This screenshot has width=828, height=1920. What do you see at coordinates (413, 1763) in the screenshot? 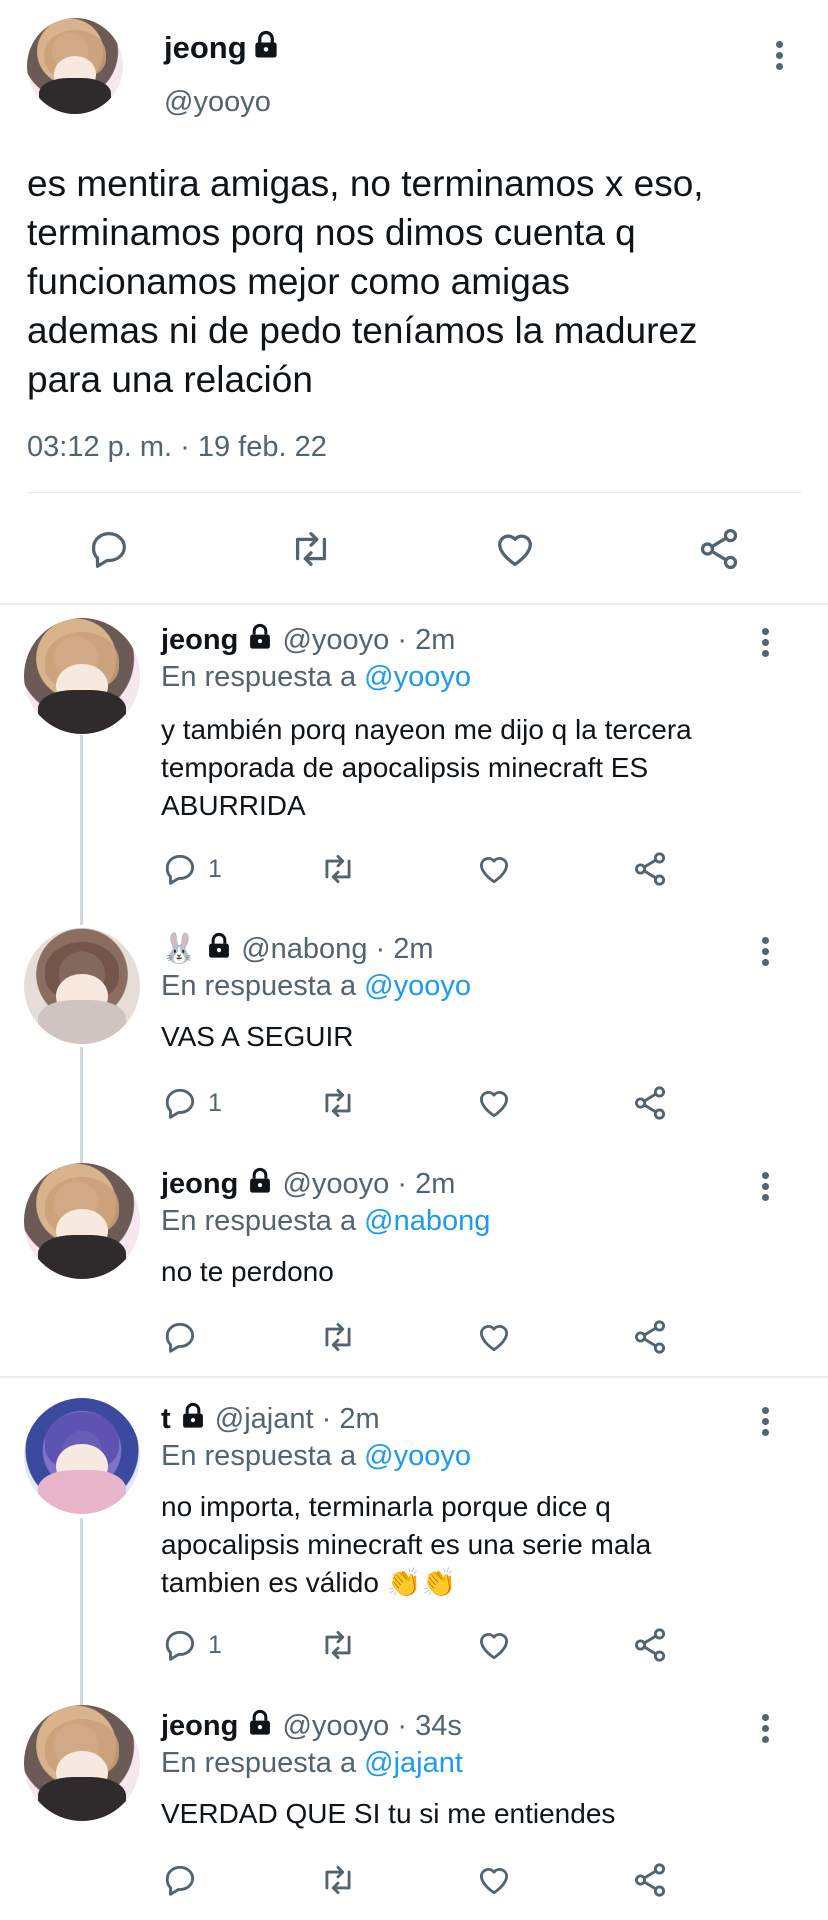
I see `replying-to-mention: @jajant` at bounding box center [413, 1763].